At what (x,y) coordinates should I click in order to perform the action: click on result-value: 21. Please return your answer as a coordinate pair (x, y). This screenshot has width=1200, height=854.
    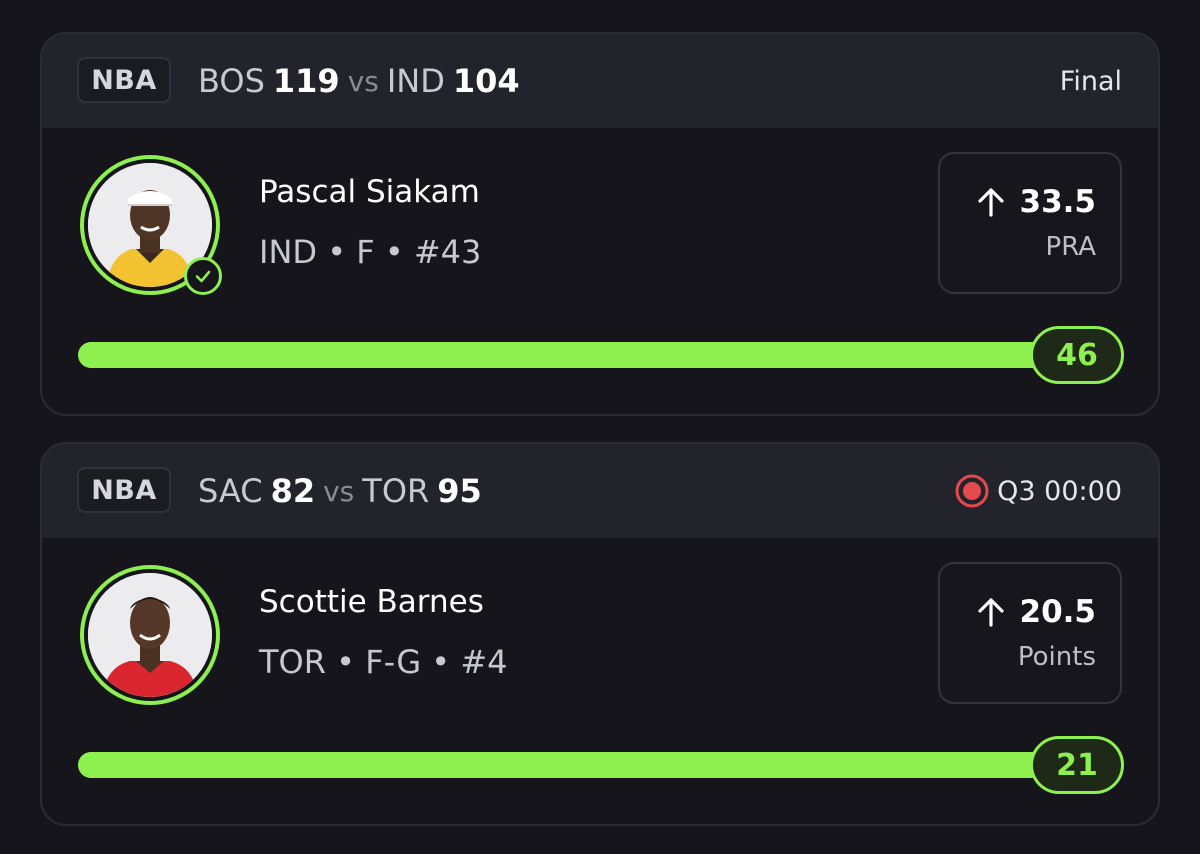
    Looking at the image, I should click on (1077, 765).